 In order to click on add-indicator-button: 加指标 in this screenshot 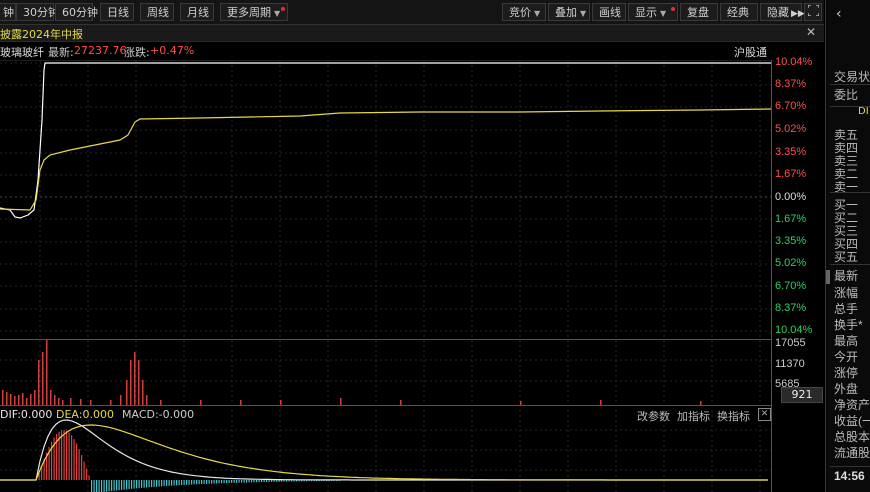, I will do `click(693, 416)`.